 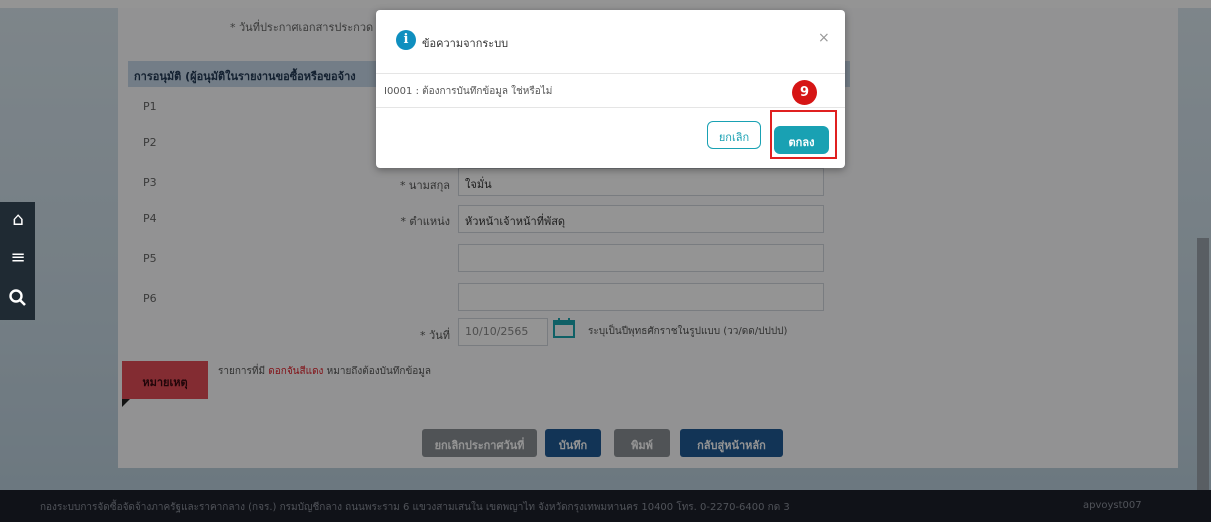 What do you see at coordinates (468, 91) in the screenshot?
I see `dialog-message: I0001 : ต้องการบันทึกข้อมูล ใช่หรือไม่` at bounding box center [468, 91].